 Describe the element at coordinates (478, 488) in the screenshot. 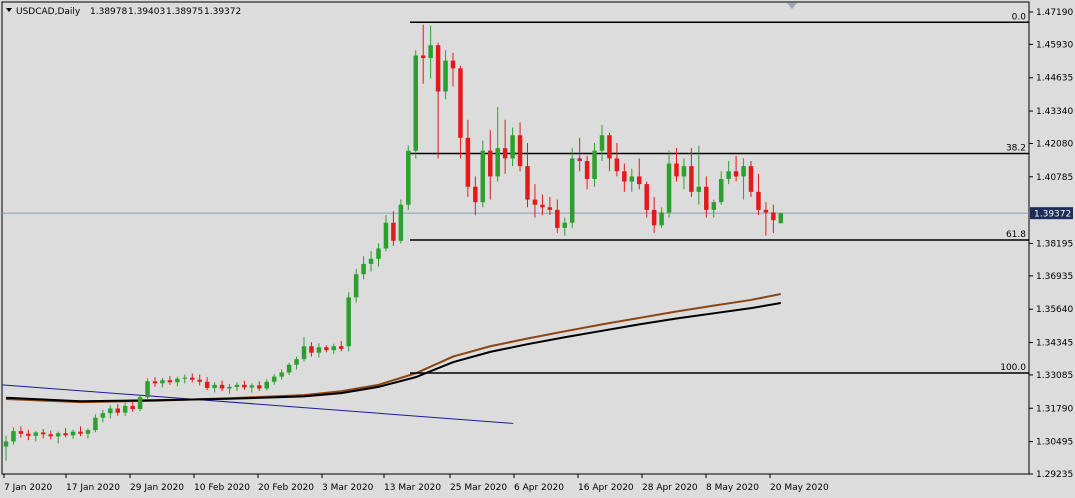

I see `x-tick-label: 25 Mar 2020` at that location.